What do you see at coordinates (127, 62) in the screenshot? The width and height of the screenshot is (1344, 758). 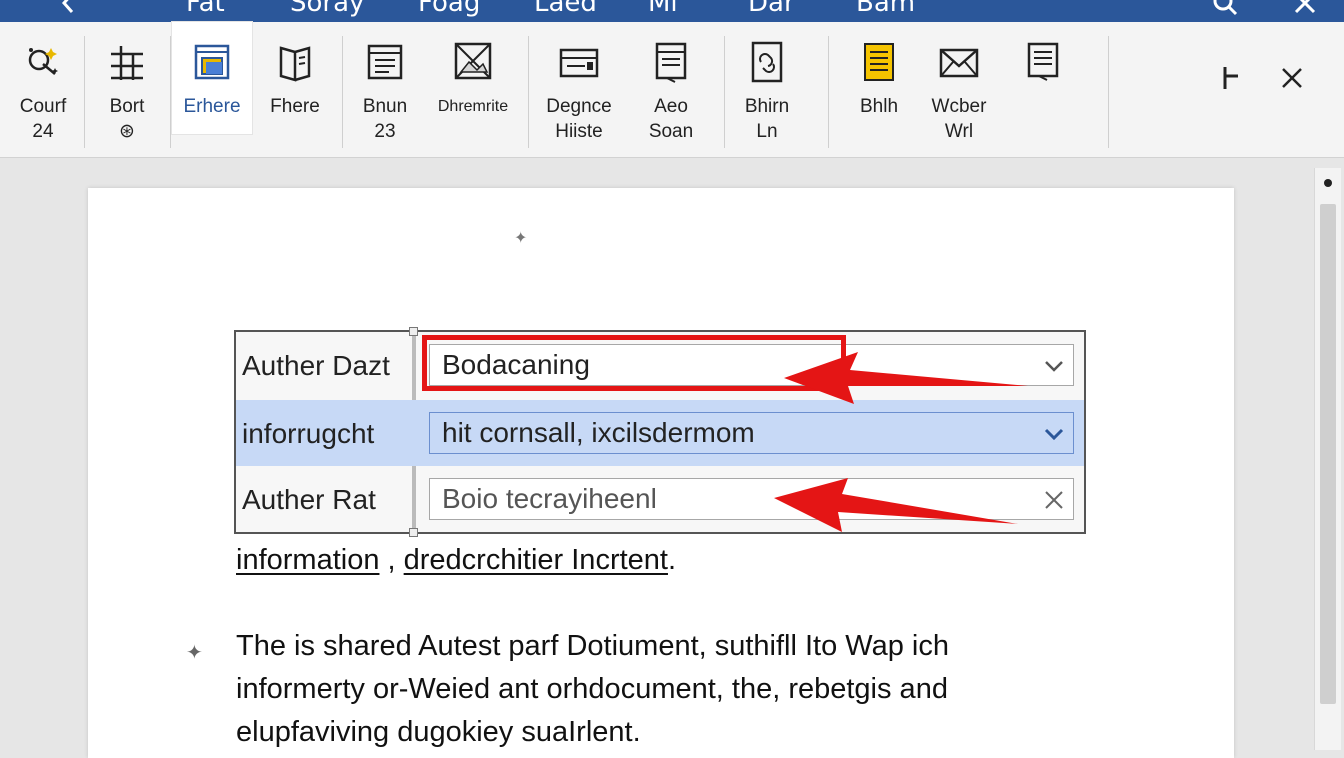 I see `table-tool-icon` at bounding box center [127, 62].